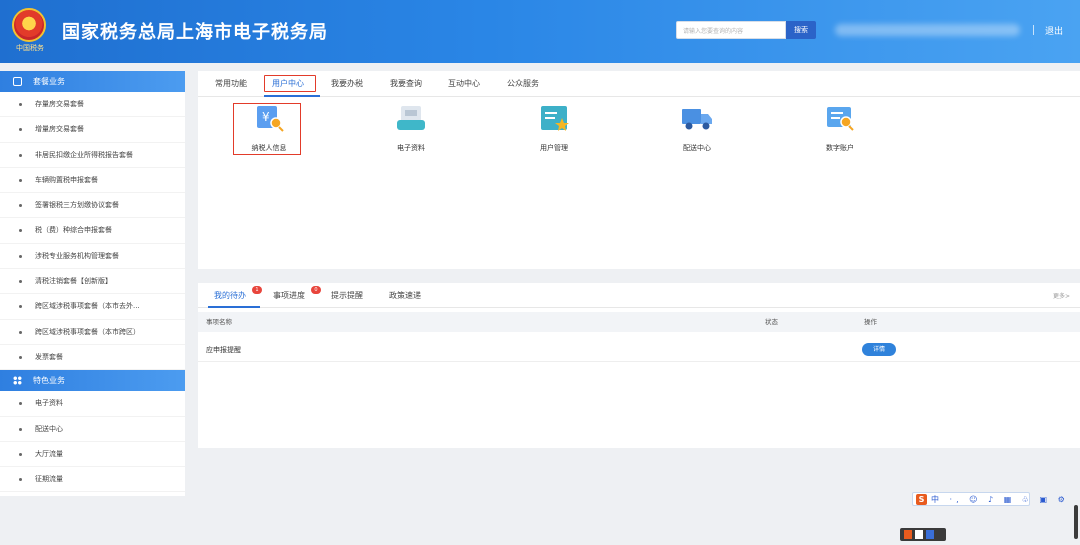  I want to click on sidebar-item: 电子资料, so click(92, 404).